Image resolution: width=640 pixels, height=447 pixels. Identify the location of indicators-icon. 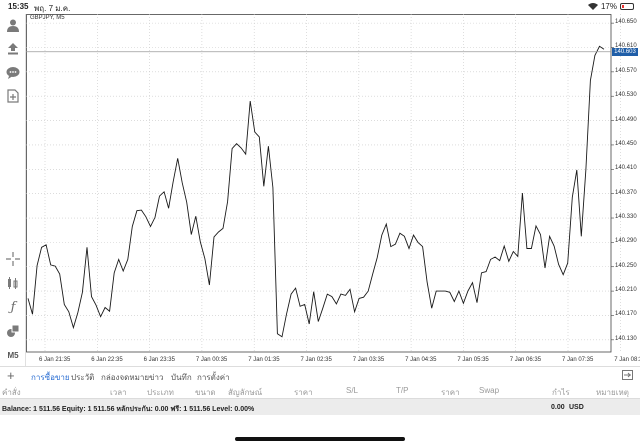
(13, 283).